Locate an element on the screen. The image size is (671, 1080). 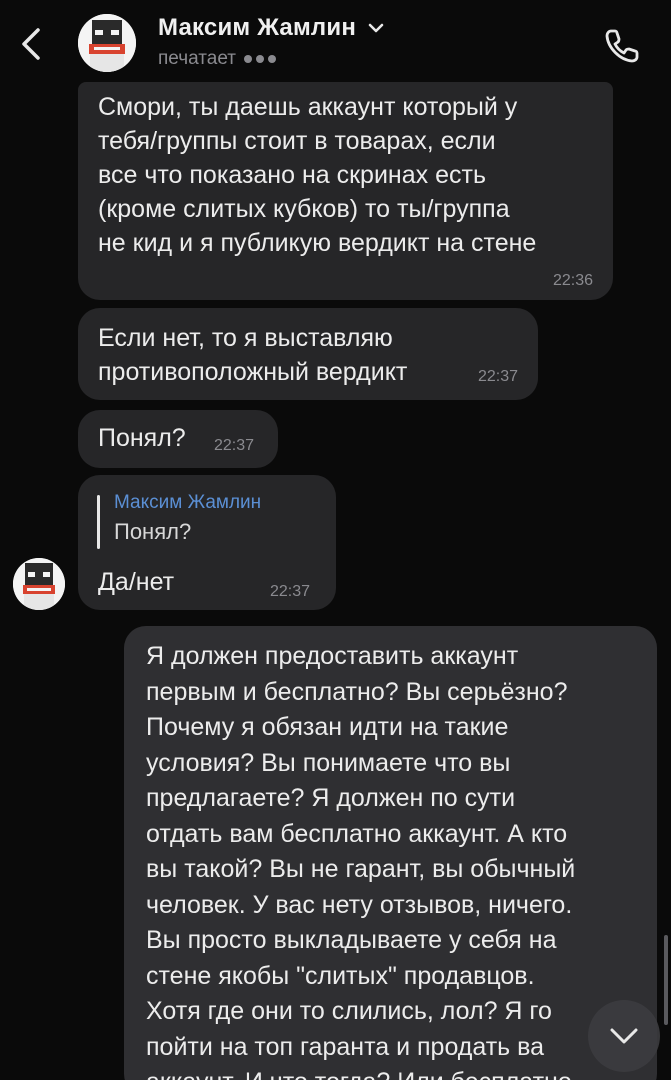
scroll-down-button is located at coordinates (624, 1036).